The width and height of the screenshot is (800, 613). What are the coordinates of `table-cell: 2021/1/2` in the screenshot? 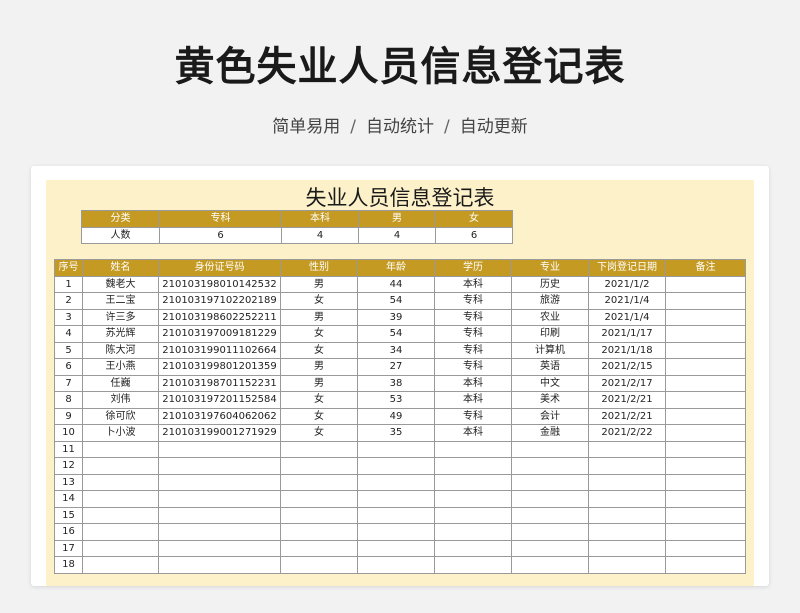 It's located at (627, 284).